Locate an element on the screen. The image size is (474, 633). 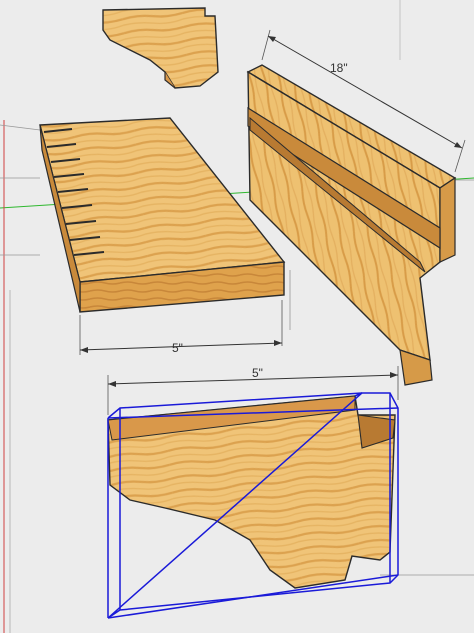
top-bracket is located at coordinates (160, 48).